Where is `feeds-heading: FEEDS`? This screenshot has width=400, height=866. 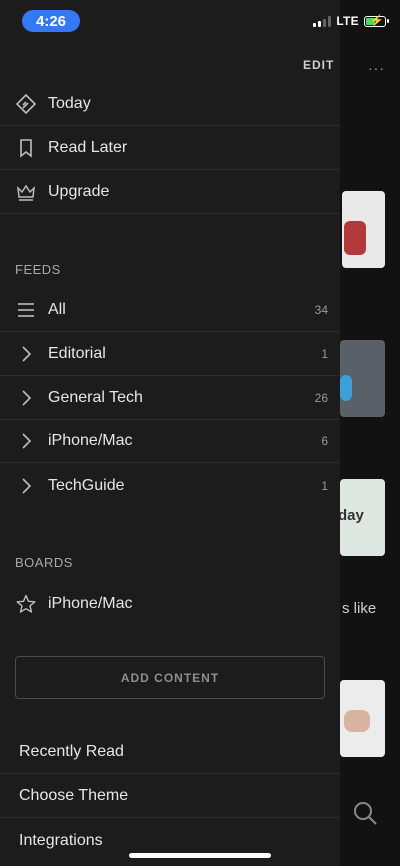
feeds-heading: FEEDS is located at coordinates (38, 269).